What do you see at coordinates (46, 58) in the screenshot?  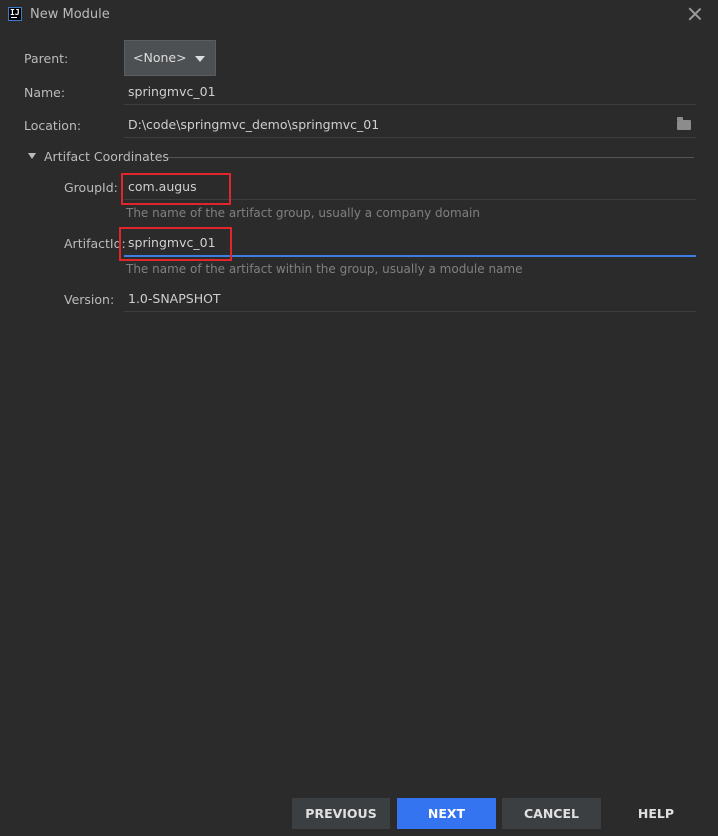 I see `parent-label: Parent:` at bounding box center [46, 58].